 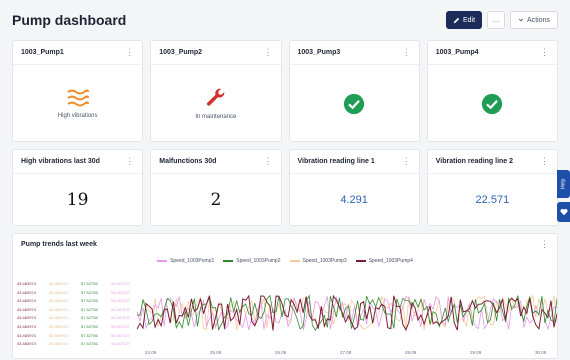 I want to click on status-card-pump3: 1003_Pump3 ⋮, so click(x=354, y=91).